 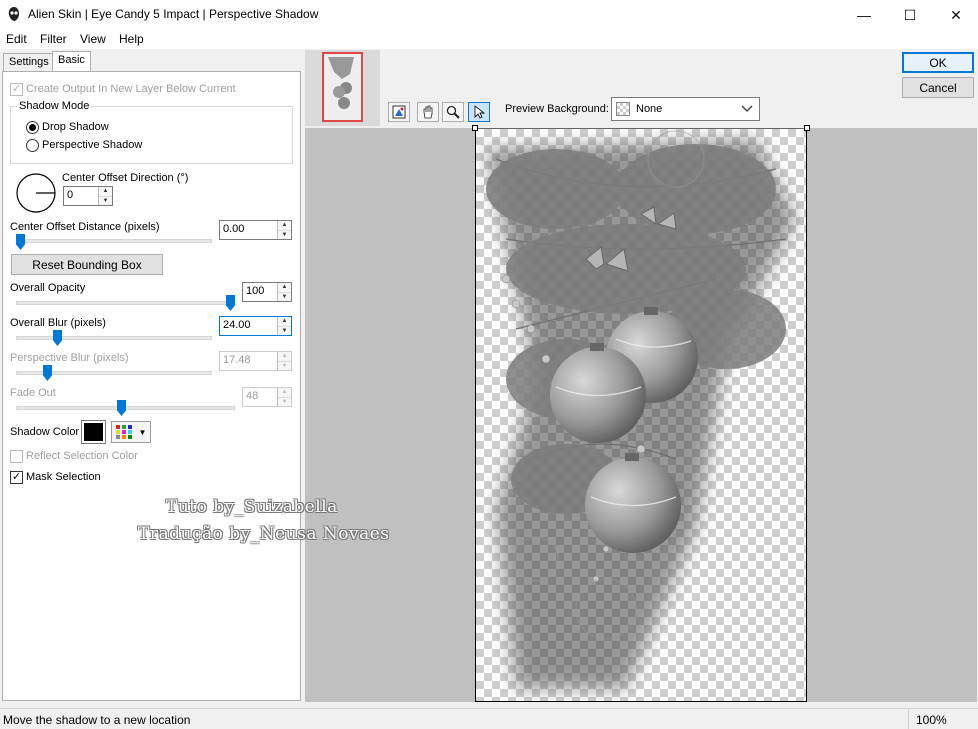 What do you see at coordinates (63, 477) in the screenshot?
I see `mask-selection-label: Mask Selection` at bounding box center [63, 477].